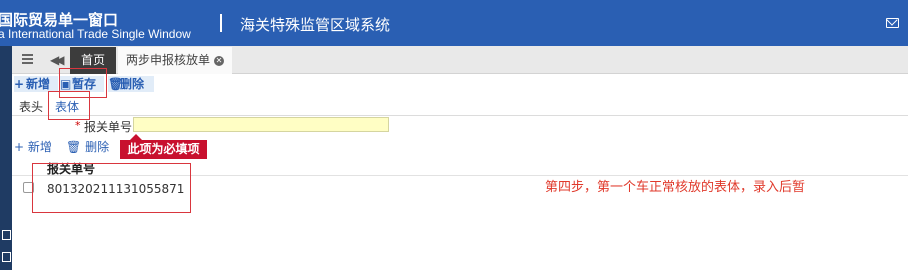  I want to click on grid-add-label: 新增, so click(39, 147).